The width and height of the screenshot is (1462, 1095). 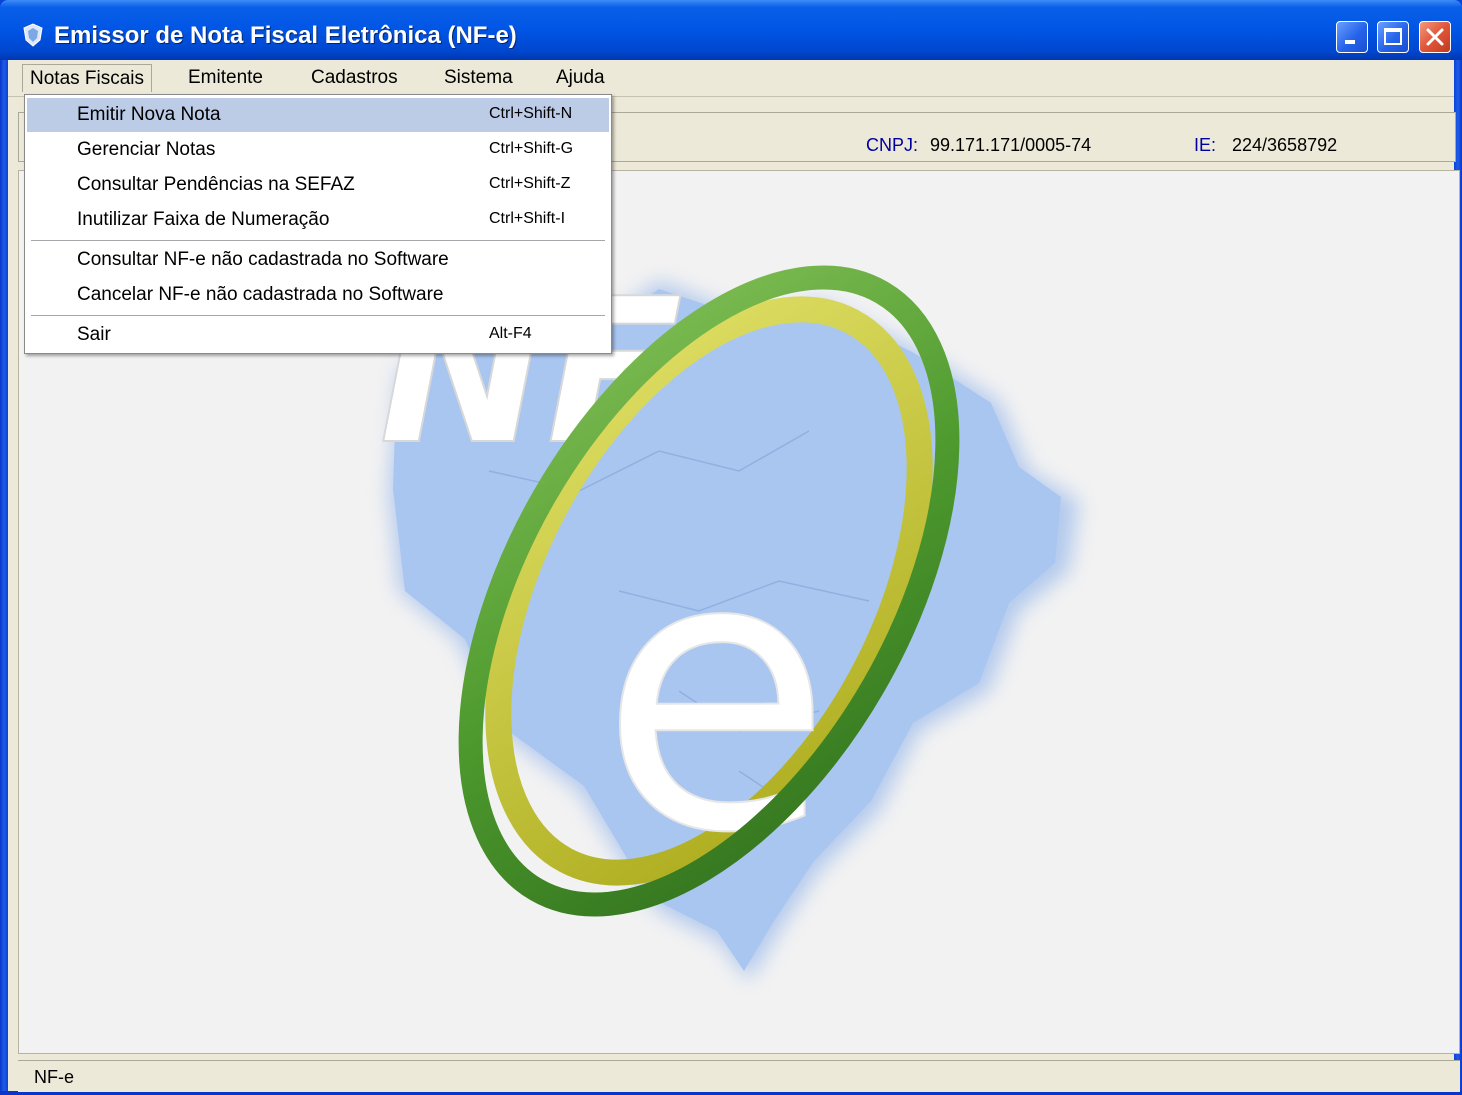 What do you see at coordinates (318, 335) in the screenshot?
I see `menuitem-sair: Sair Alt-F4` at bounding box center [318, 335].